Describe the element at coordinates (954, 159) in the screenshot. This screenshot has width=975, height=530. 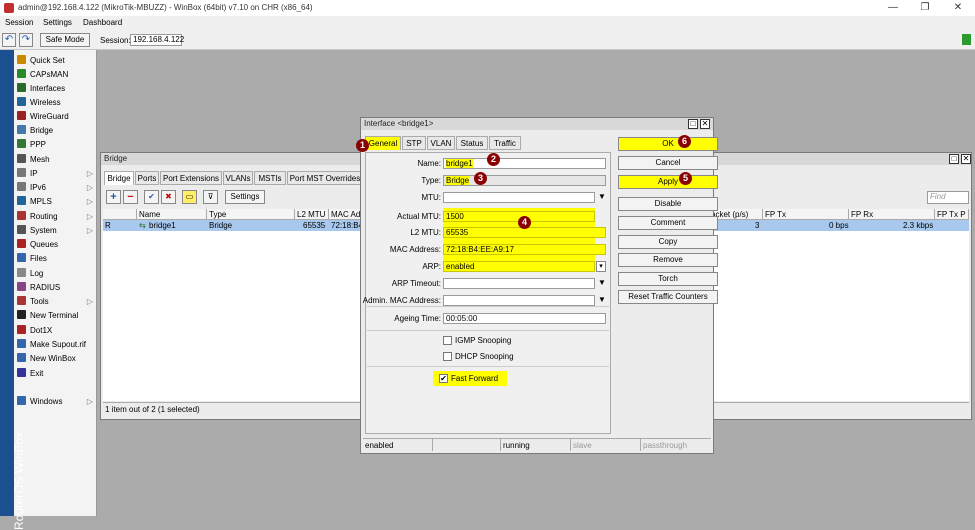
I see `bridge-restore-icon: □` at that location.